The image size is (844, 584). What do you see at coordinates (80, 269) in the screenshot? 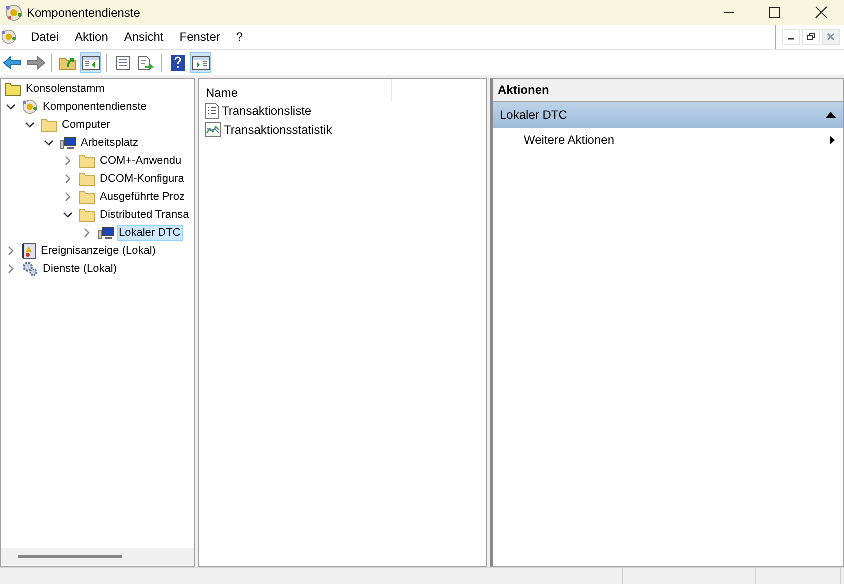
I see `tree-item: Dienste (Lokal)` at bounding box center [80, 269].